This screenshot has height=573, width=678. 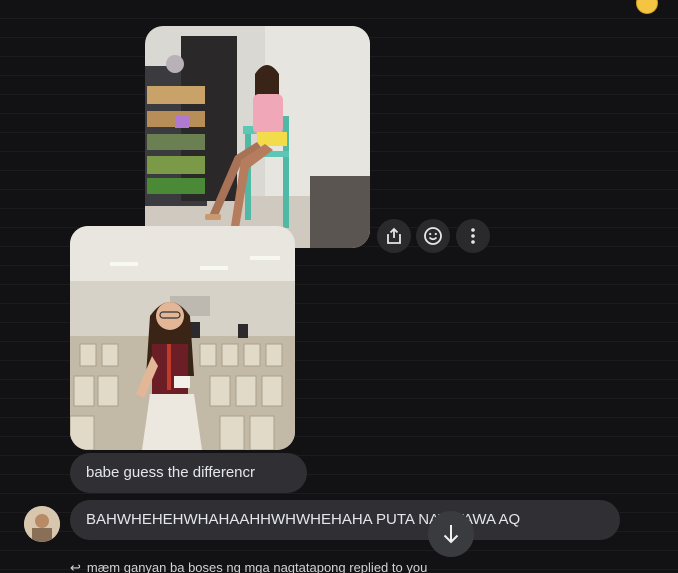 I want to click on more-options-button, so click(x=473, y=236).